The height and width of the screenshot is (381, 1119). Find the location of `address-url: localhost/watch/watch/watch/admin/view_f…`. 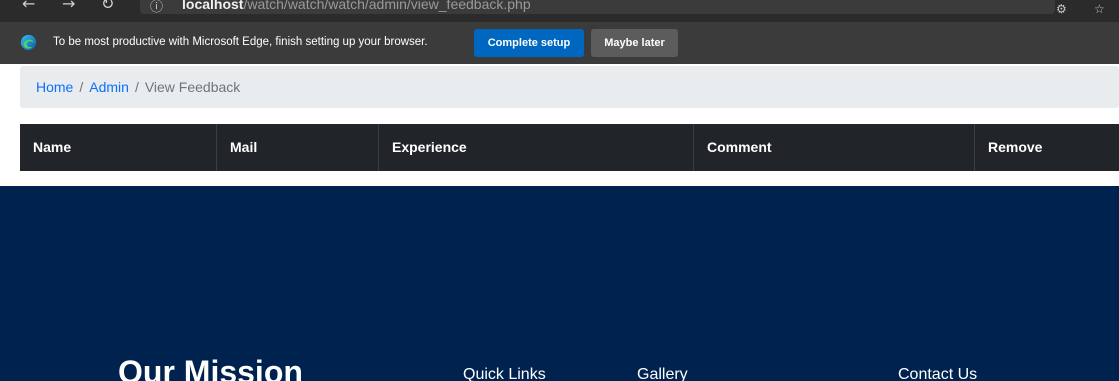

address-url: localhost/watch/watch/watch/admin/view_f… is located at coordinates (356, 6).